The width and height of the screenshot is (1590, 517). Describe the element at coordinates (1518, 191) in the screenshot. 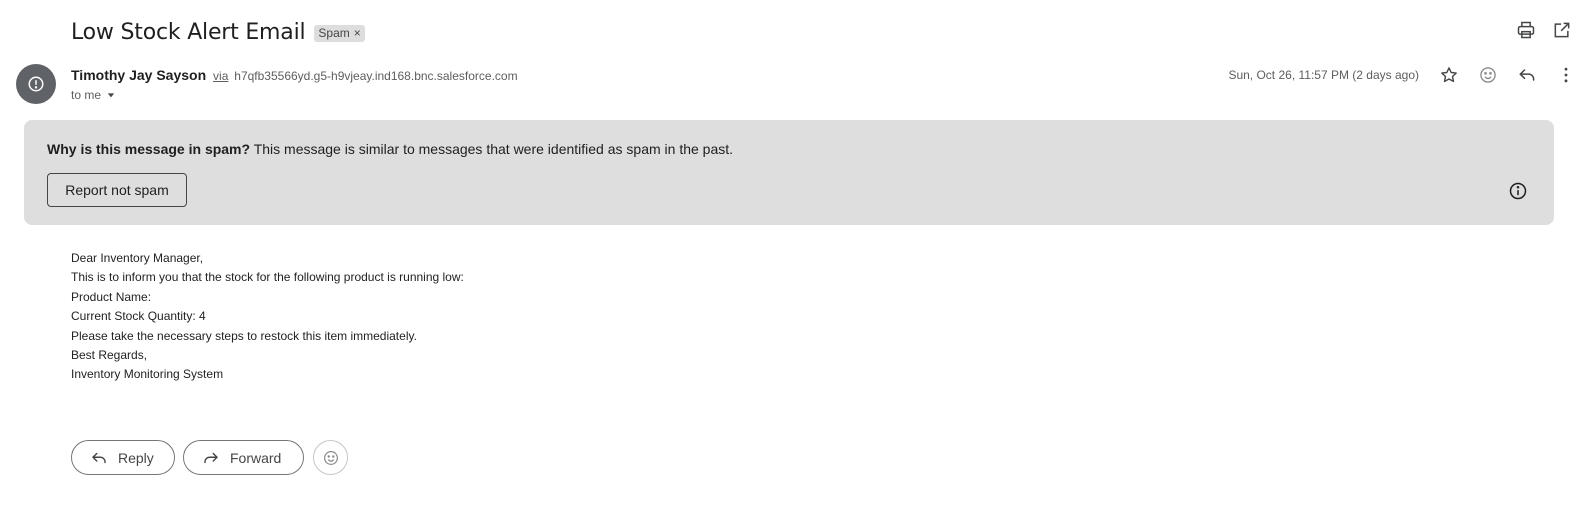

I see `info-icon` at that location.